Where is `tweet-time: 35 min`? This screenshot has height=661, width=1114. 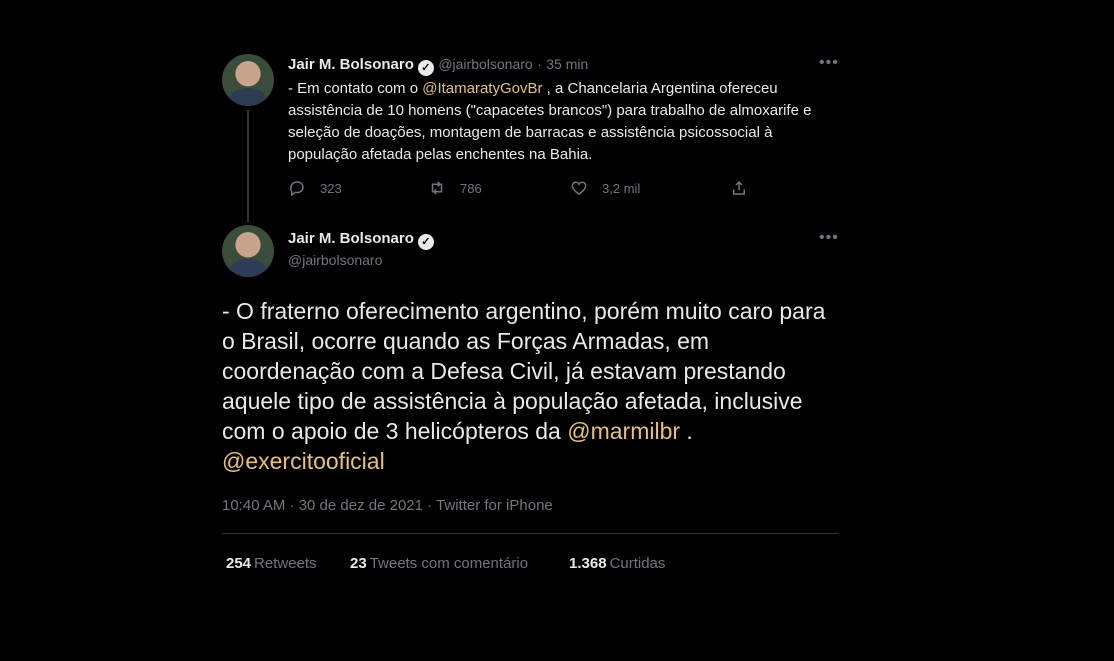
tweet-time: 35 min is located at coordinates (567, 64).